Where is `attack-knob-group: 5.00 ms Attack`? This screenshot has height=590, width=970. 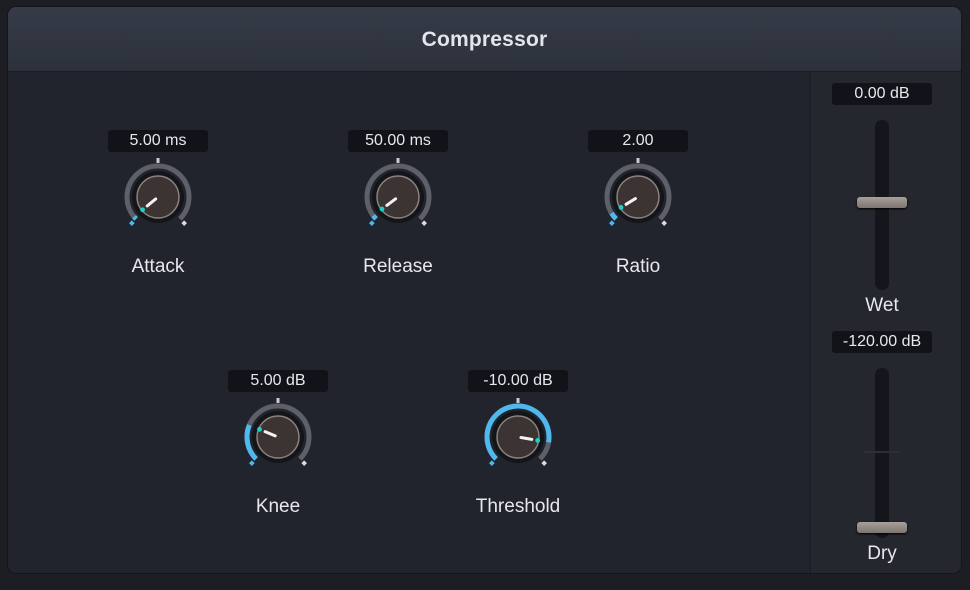 attack-knob-group: 5.00 ms Attack is located at coordinates (158, 210).